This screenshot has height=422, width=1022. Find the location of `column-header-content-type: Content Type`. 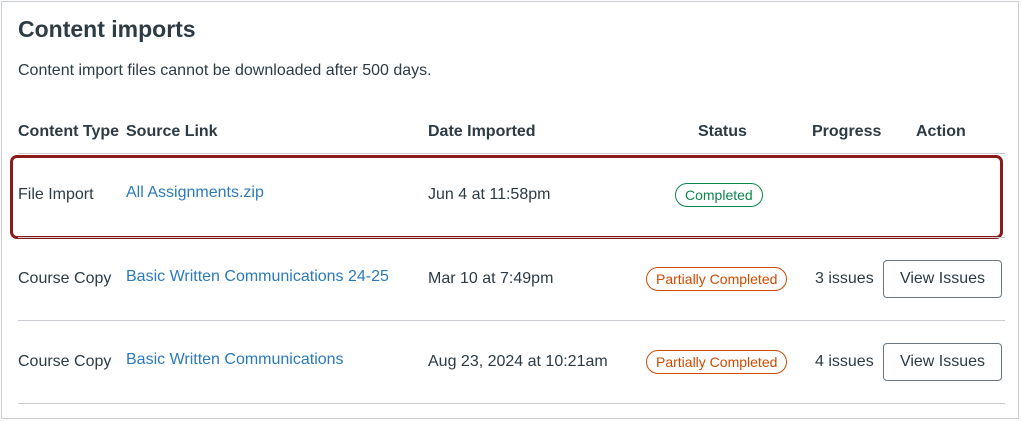

column-header-content-type: Content Type is located at coordinates (69, 131).